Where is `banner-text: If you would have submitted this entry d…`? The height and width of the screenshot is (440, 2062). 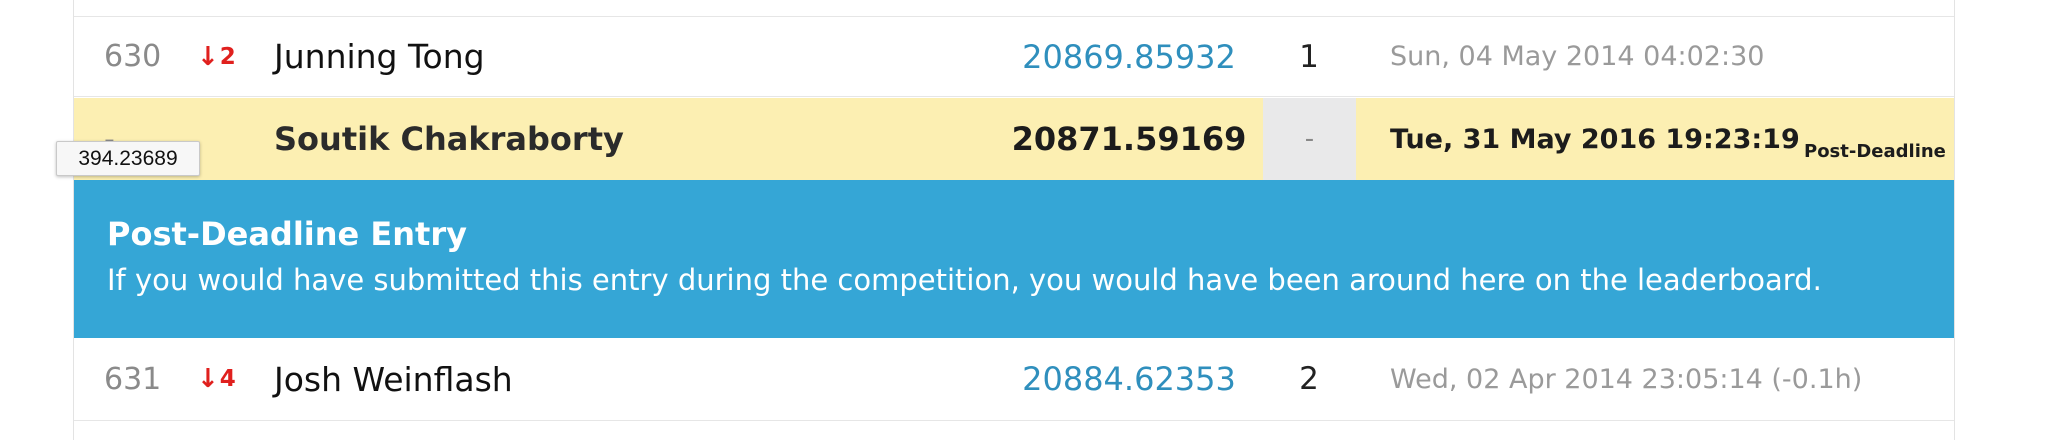 banner-text: If you would have submitted this entry d… is located at coordinates (964, 280).